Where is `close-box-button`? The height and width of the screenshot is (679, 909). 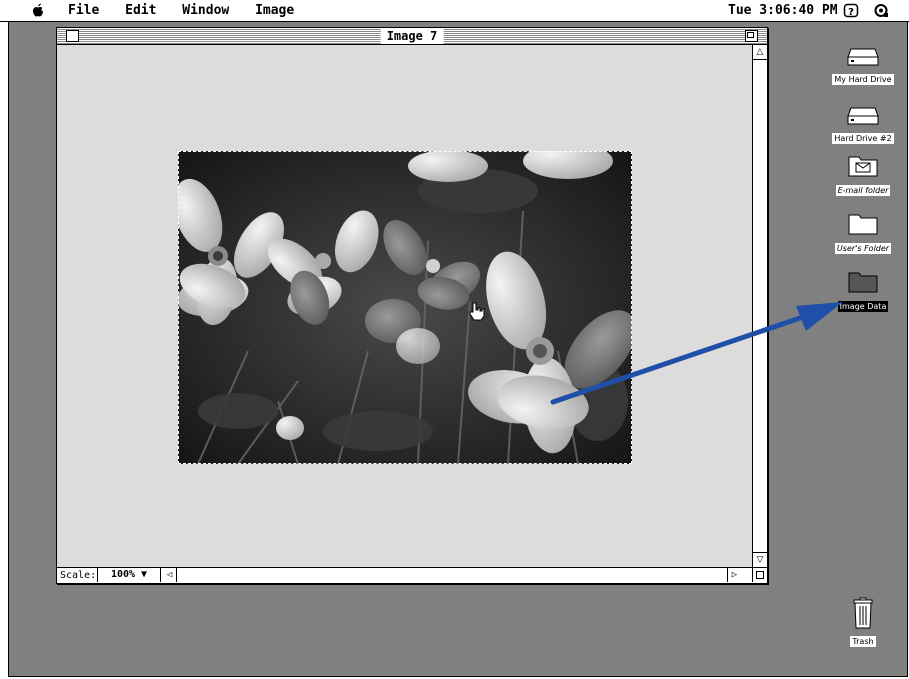 close-box-button is located at coordinates (72, 36).